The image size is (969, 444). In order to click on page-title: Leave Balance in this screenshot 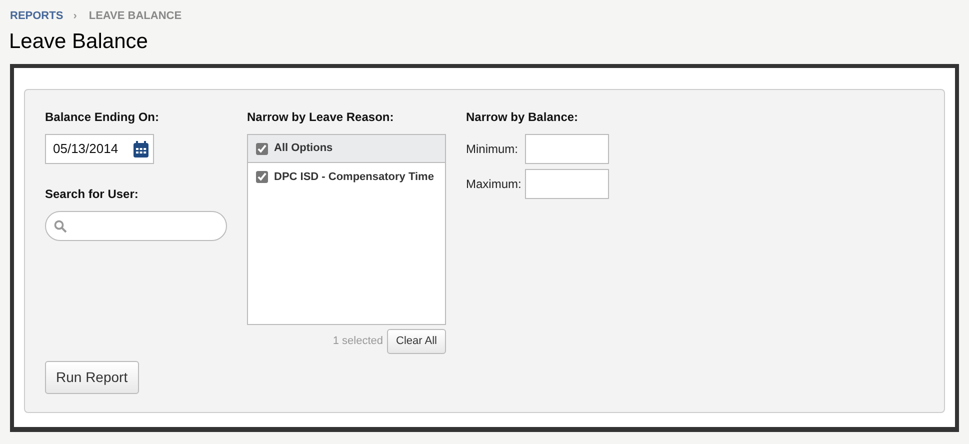, I will do `click(79, 41)`.